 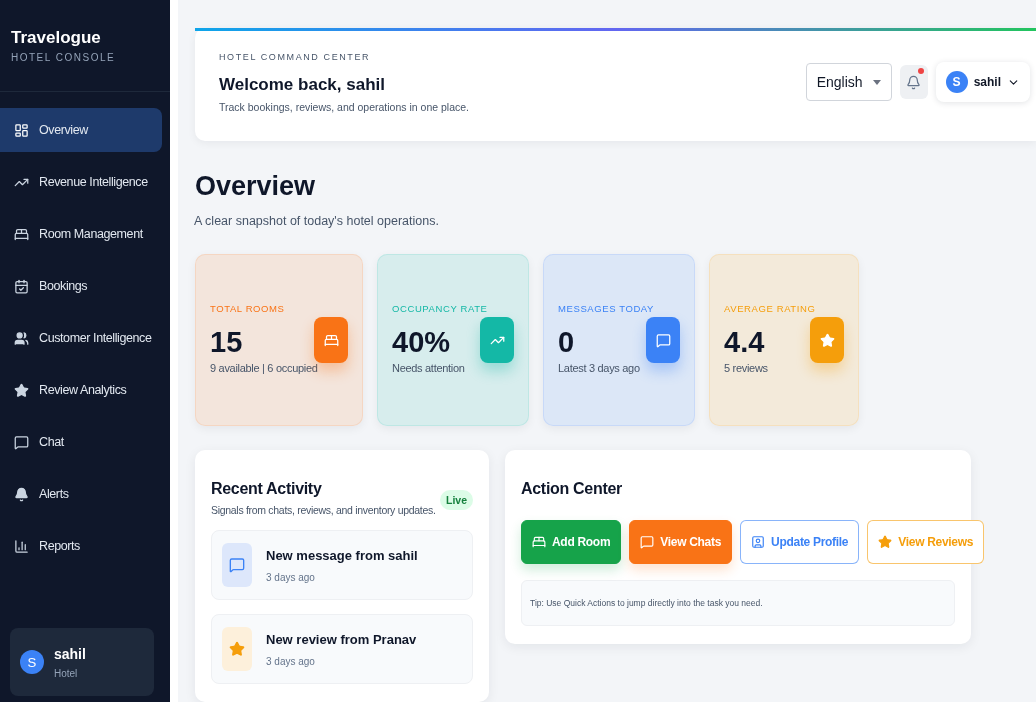 I want to click on brand-name: Travelogue, so click(x=56, y=38).